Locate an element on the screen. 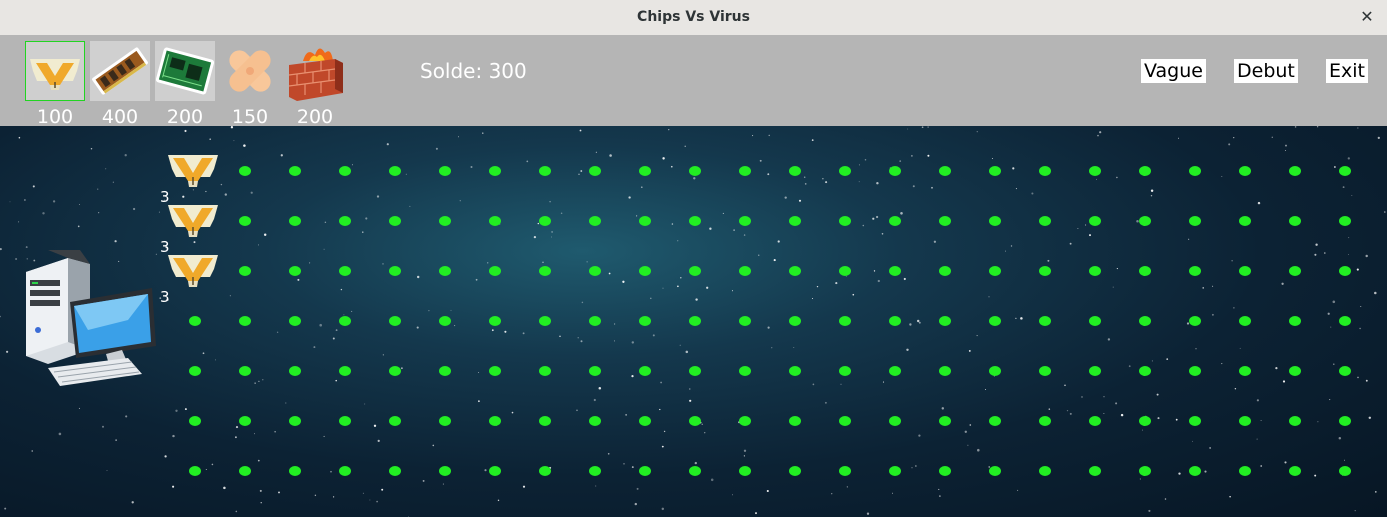  shop-item-ram: 400 is located at coordinates (120, 84).